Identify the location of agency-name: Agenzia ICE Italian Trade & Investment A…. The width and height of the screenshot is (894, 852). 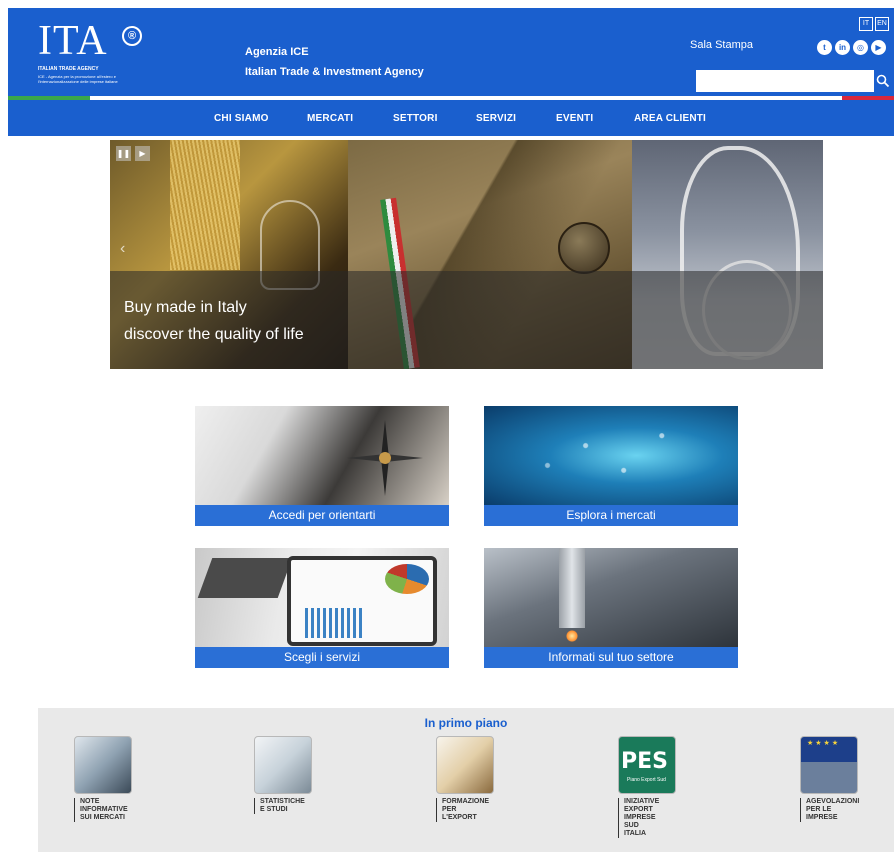
(334, 62).